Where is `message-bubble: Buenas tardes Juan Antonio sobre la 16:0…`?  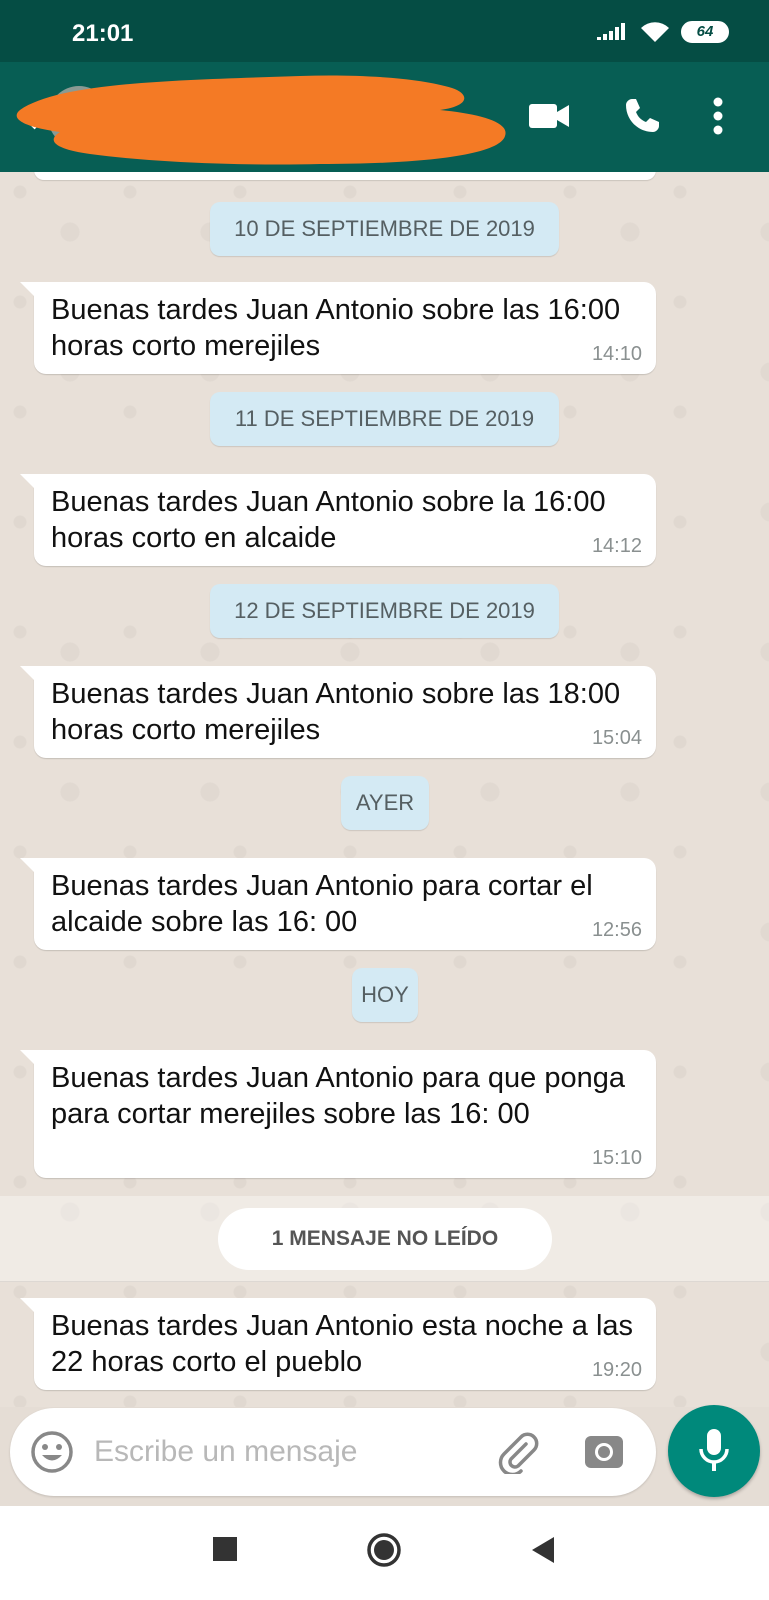 message-bubble: Buenas tardes Juan Antonio sobre la 16:0… is located at coordinates (338, 520).